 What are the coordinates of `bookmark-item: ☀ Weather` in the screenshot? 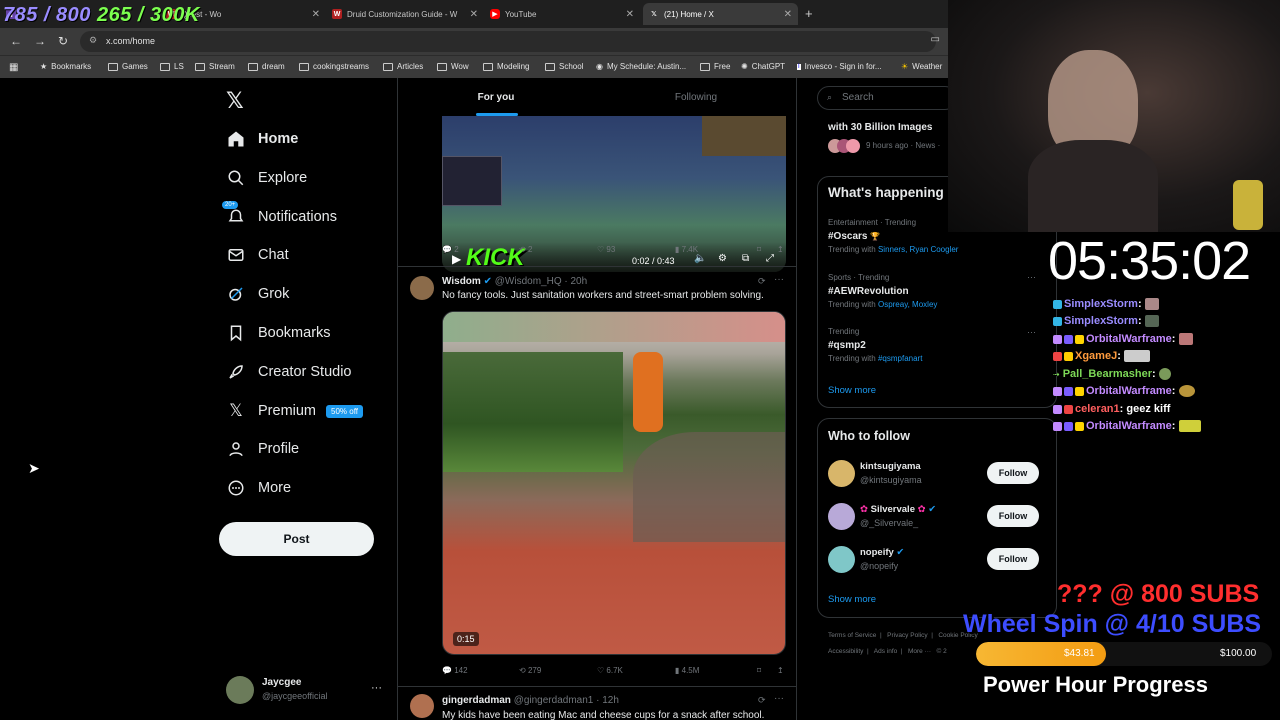 It's located at (921, 66).